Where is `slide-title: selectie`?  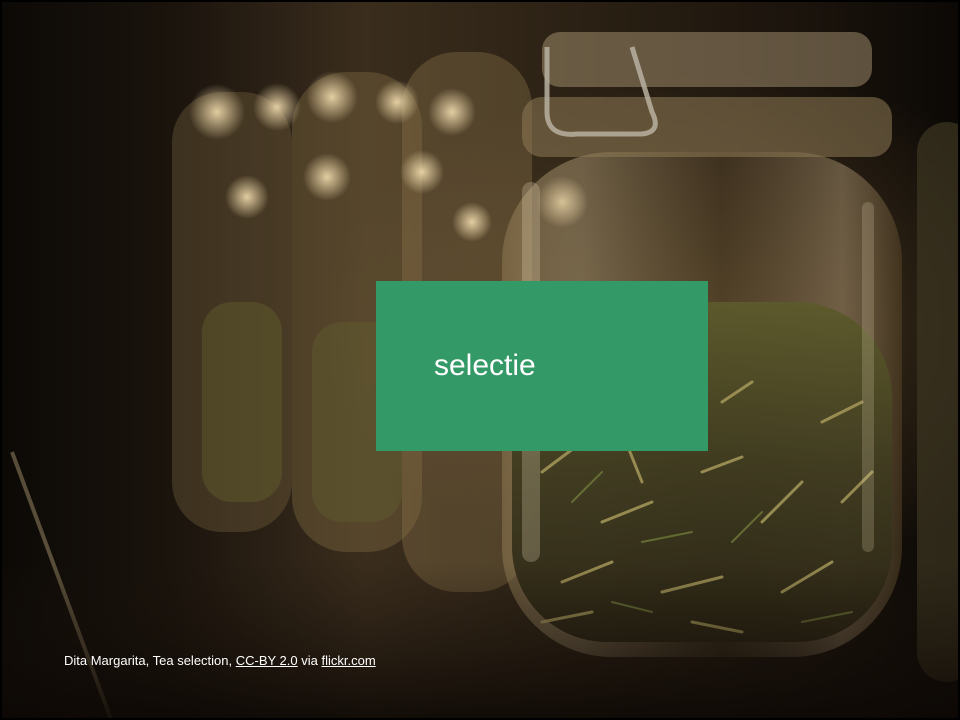
slide-title: selectie is located at coordinates (485, 365).